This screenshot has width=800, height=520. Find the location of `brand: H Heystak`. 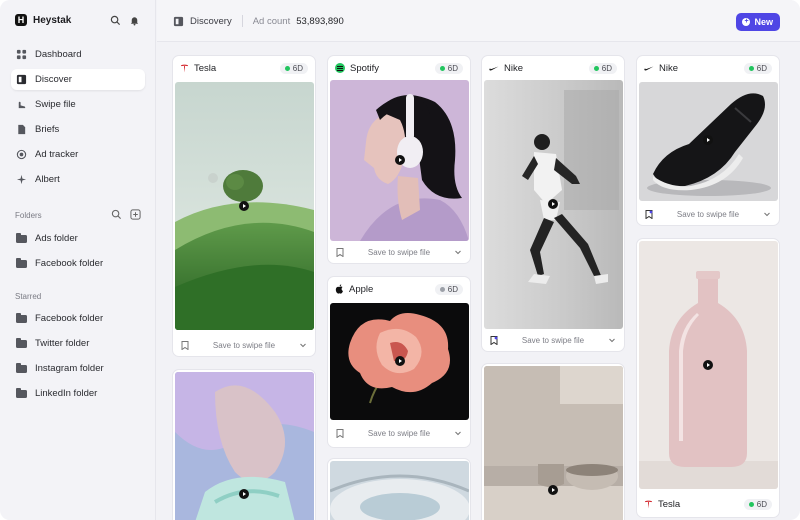

brand: H Heystak is located at coordinates (43, 20).